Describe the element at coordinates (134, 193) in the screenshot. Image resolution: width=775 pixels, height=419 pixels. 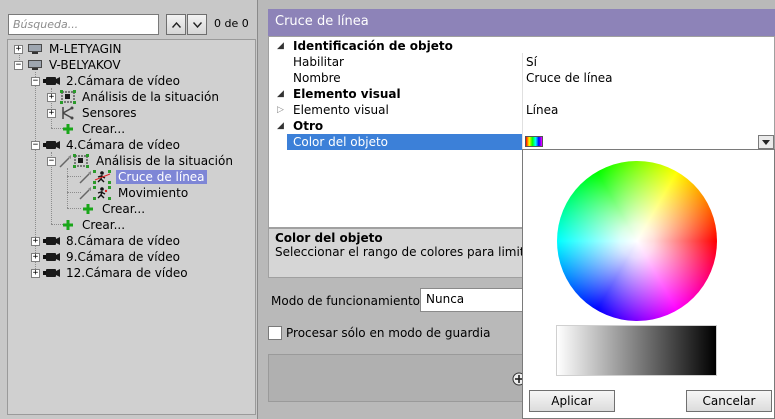
I see `tree-item-motion: Movimiento` at that location.